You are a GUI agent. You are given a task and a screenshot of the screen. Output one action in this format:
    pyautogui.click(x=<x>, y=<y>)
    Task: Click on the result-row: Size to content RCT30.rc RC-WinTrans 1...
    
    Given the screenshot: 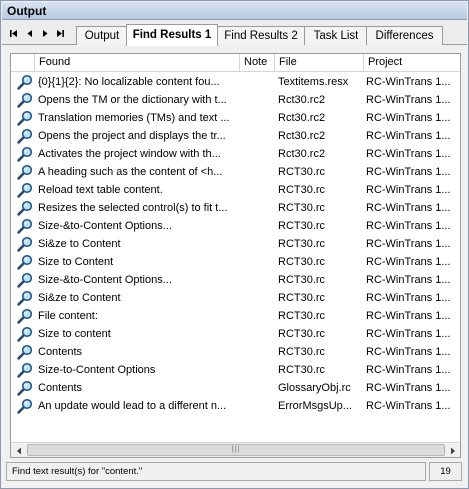 What is the action you would take?
    pyautogui.click(x=235, y=334)
    